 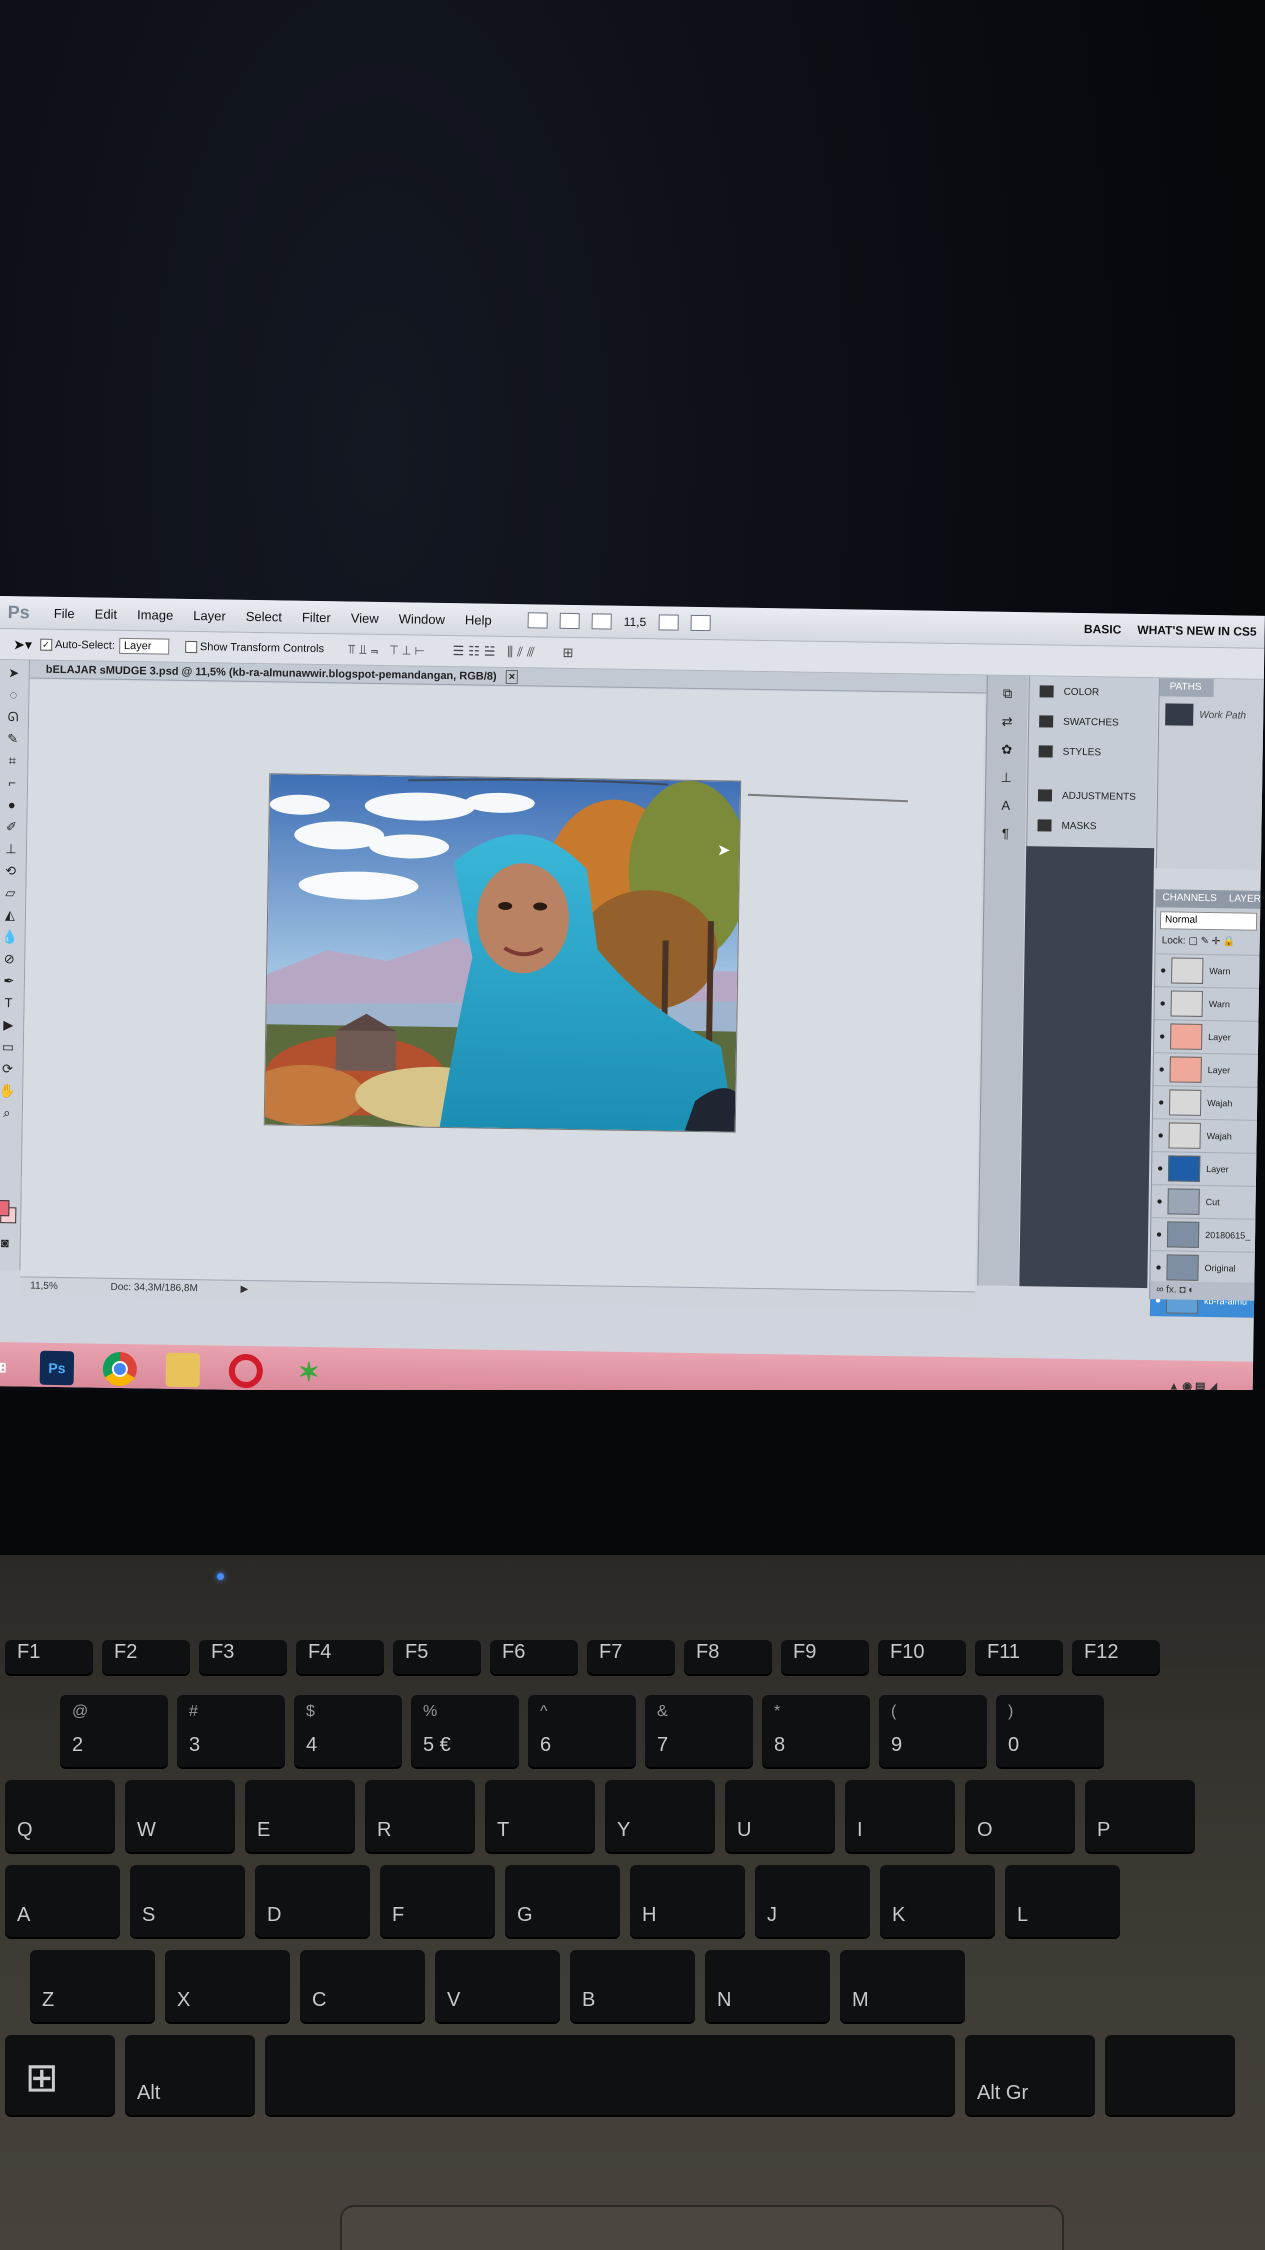 What do you see at coordinates (11, 827) in the screenshot?
I see `brush-tool-icon: ✐` at bounding box center [11, 827].